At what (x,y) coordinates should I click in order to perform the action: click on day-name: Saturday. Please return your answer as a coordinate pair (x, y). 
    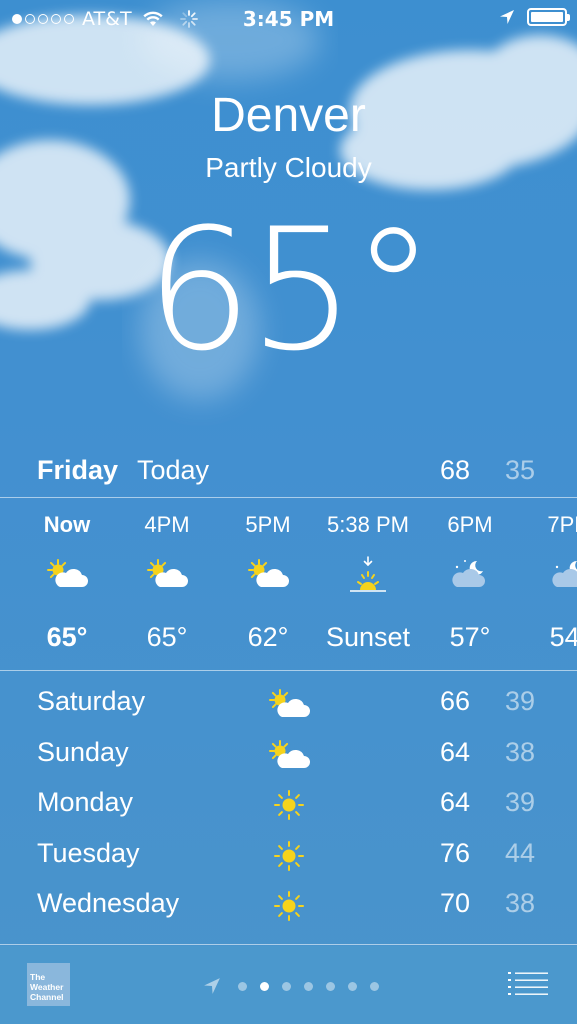
    Looking at the image, I should click on (91, 701).